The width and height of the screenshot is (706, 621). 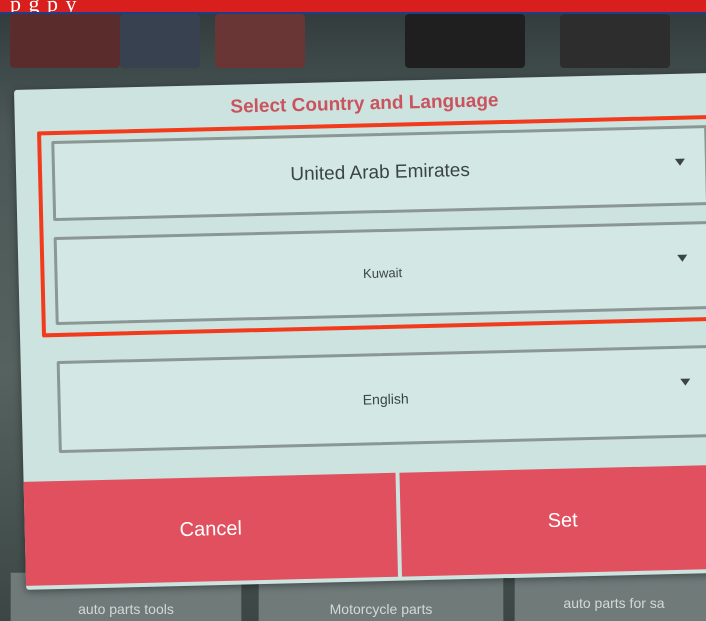 What do you see at coordinates (353, 7) in the screenshot?
I see `top-banner: p g p y` at bounding box center [353, 7].